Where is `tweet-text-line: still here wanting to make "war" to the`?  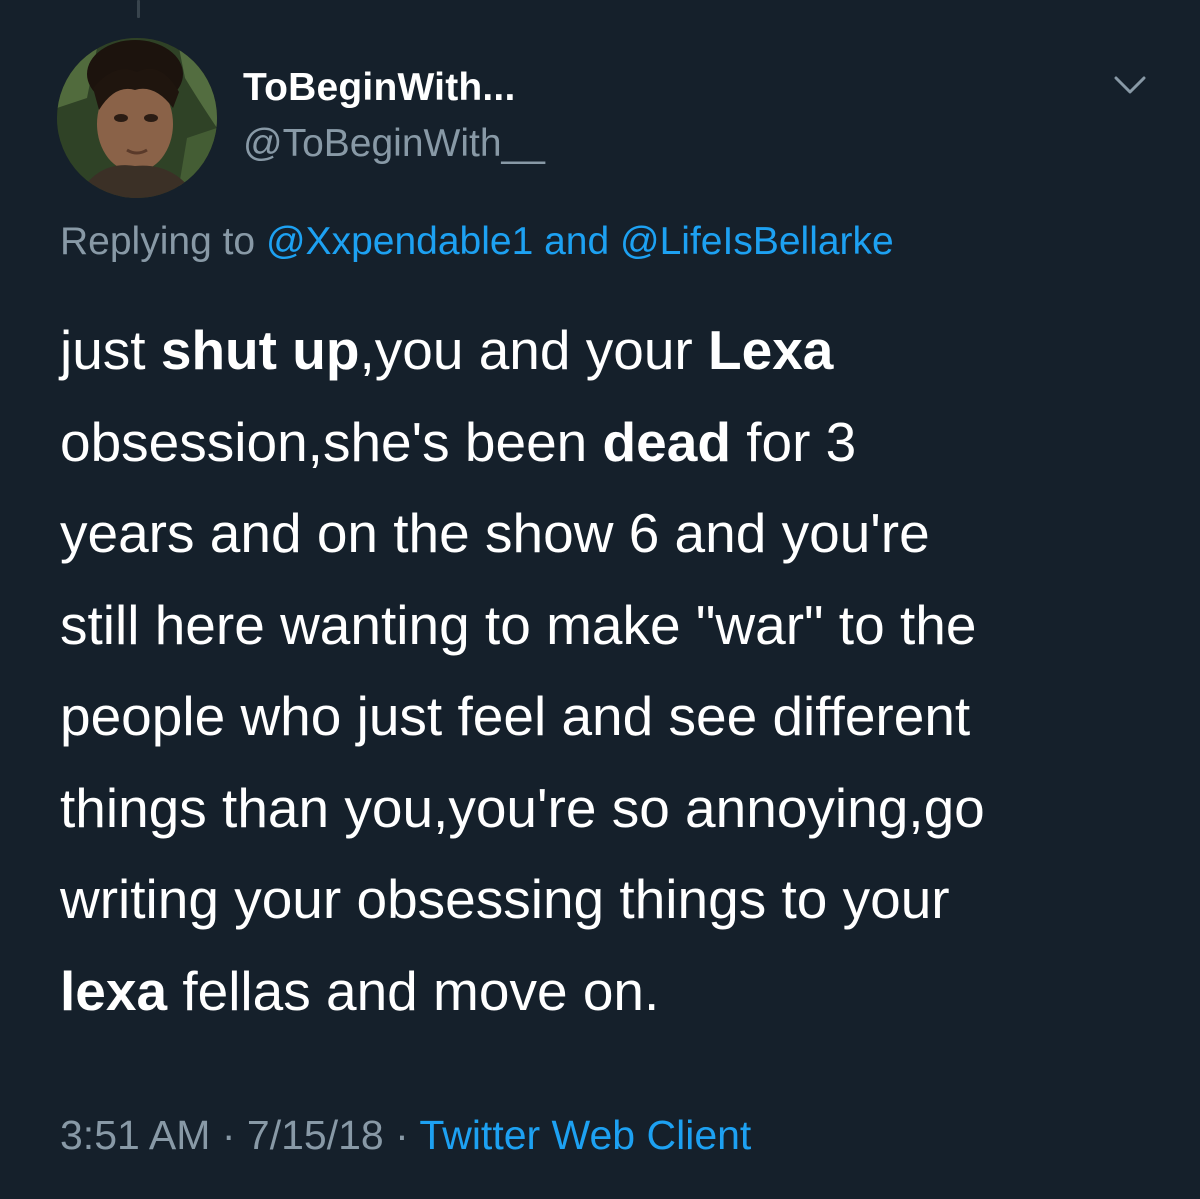
tweet-text-line: still here wanting to make "war" to the is located at coordinates (610, 626).